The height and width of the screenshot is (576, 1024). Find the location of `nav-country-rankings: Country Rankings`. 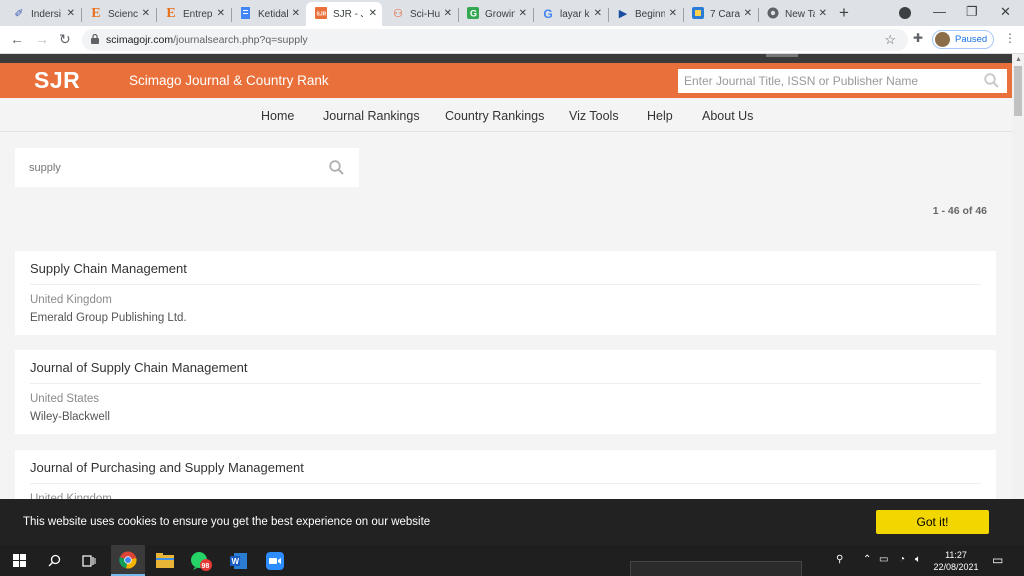

nav-country-rankings: Country Rankings is located at coordinates (494, 116).